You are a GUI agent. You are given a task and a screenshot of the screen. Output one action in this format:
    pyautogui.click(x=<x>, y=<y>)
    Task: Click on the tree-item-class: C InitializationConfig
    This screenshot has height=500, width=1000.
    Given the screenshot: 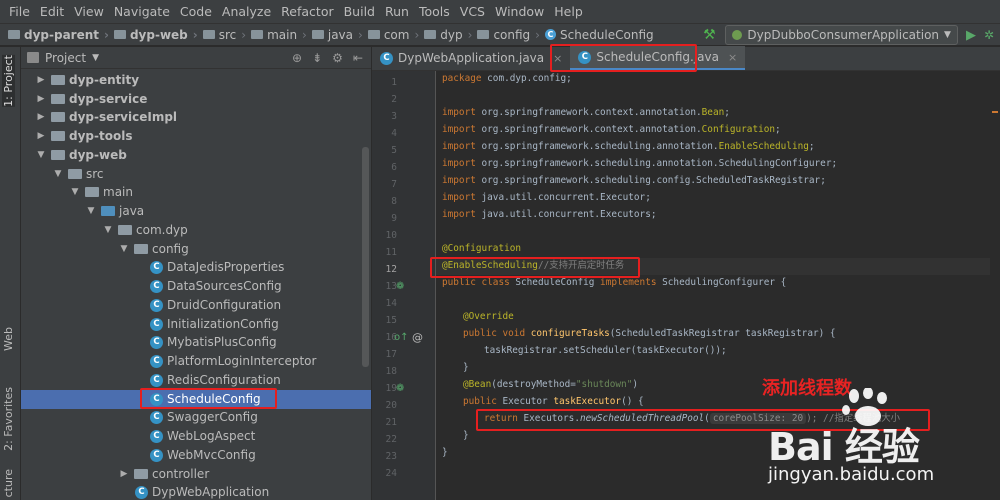 What is the action you would take?
    pyautogui.click(x=196, y=324)
    